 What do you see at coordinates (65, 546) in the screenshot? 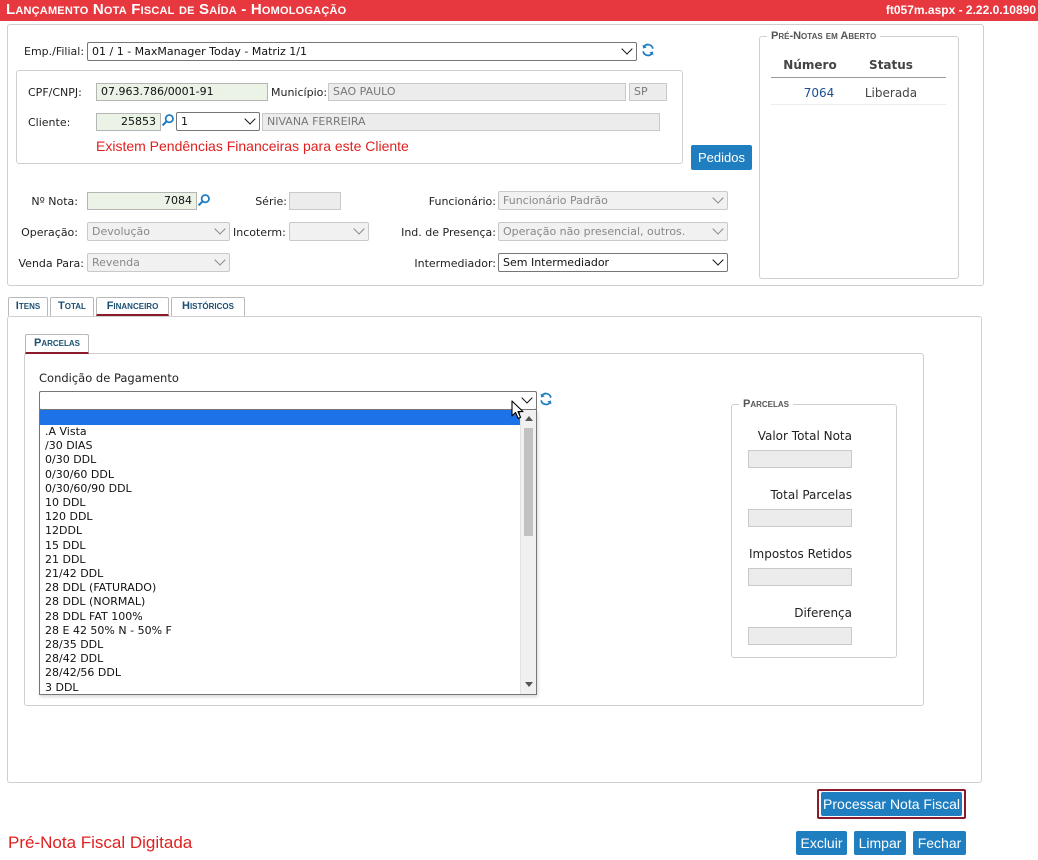
I see `dropdown-option: 15 DDL` at bounding box center [65, 546].